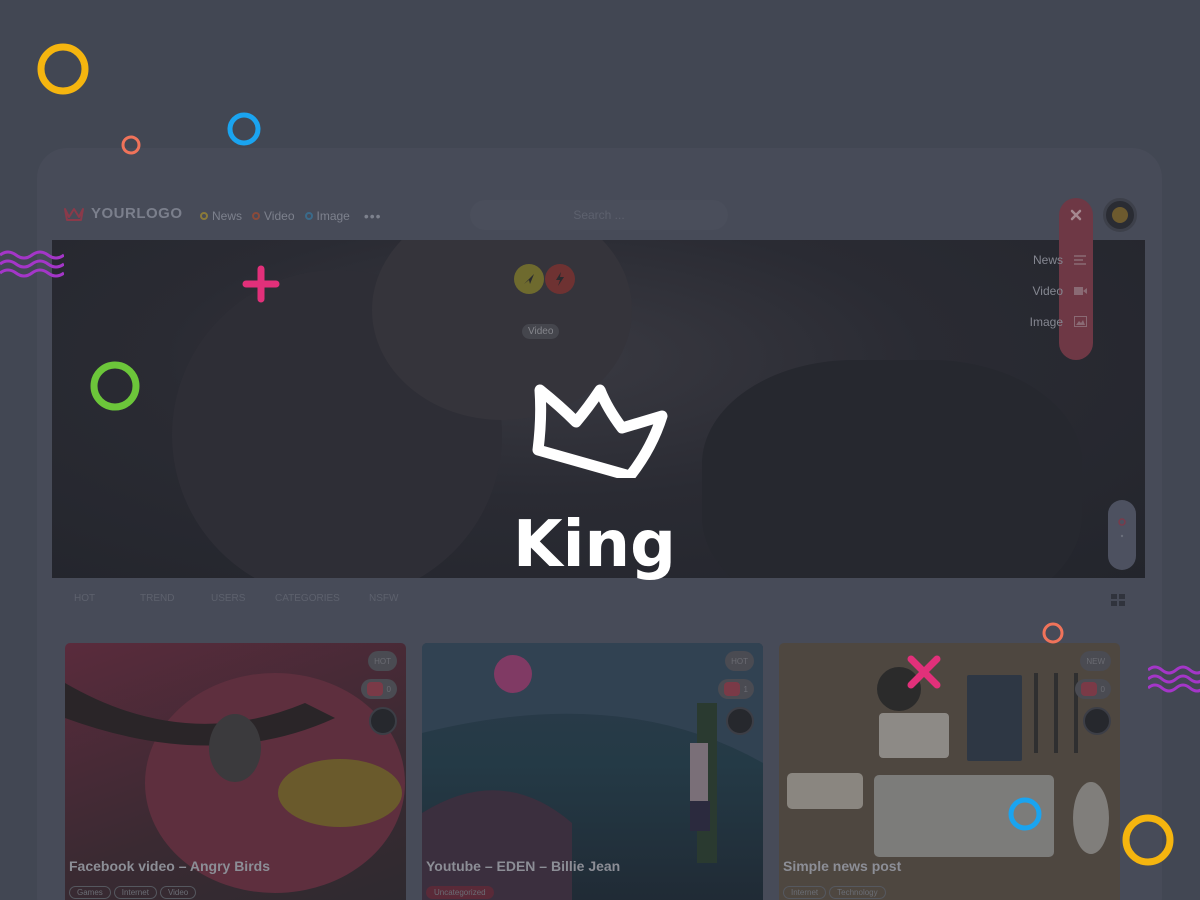  I want to click on post-title: Facebook video – Angry Birds, so click(169, 866).